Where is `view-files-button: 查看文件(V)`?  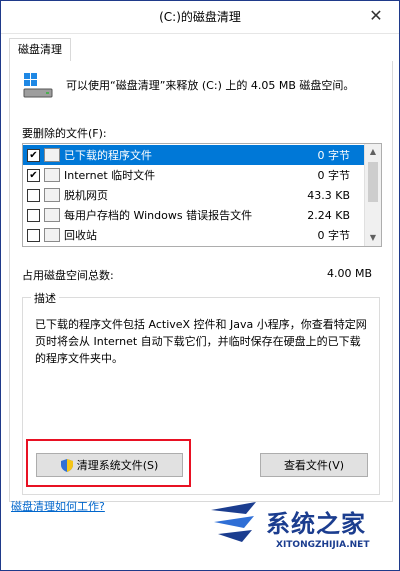 view-files-button: 查看文件(V) is located at coordinates (314, 465).